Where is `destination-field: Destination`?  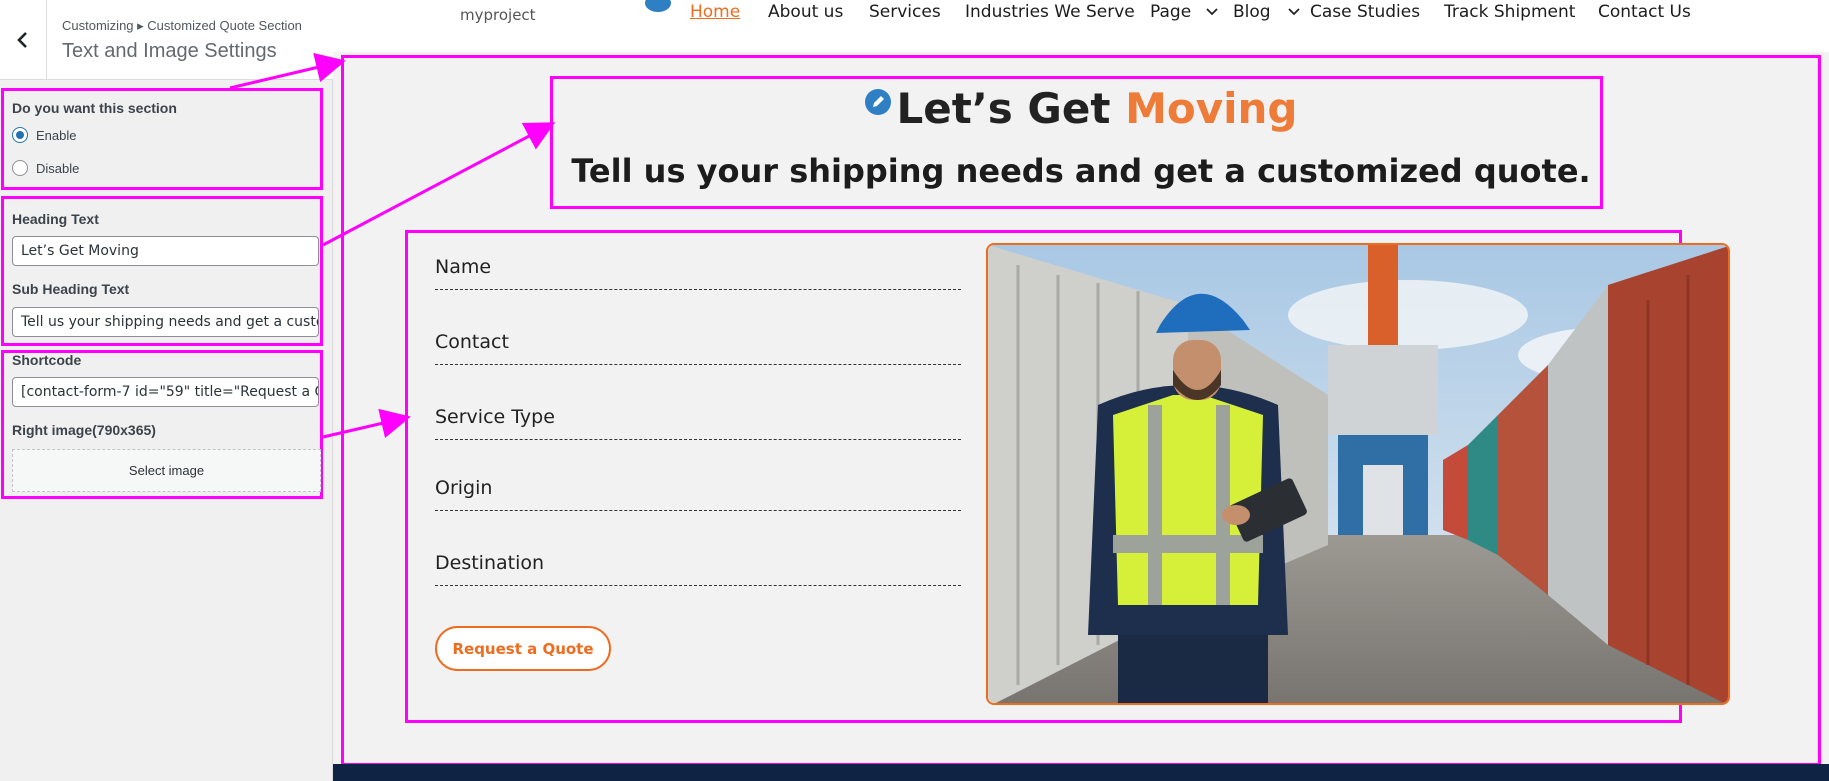
destination-field: Destination is located at coordinates (698, 566).